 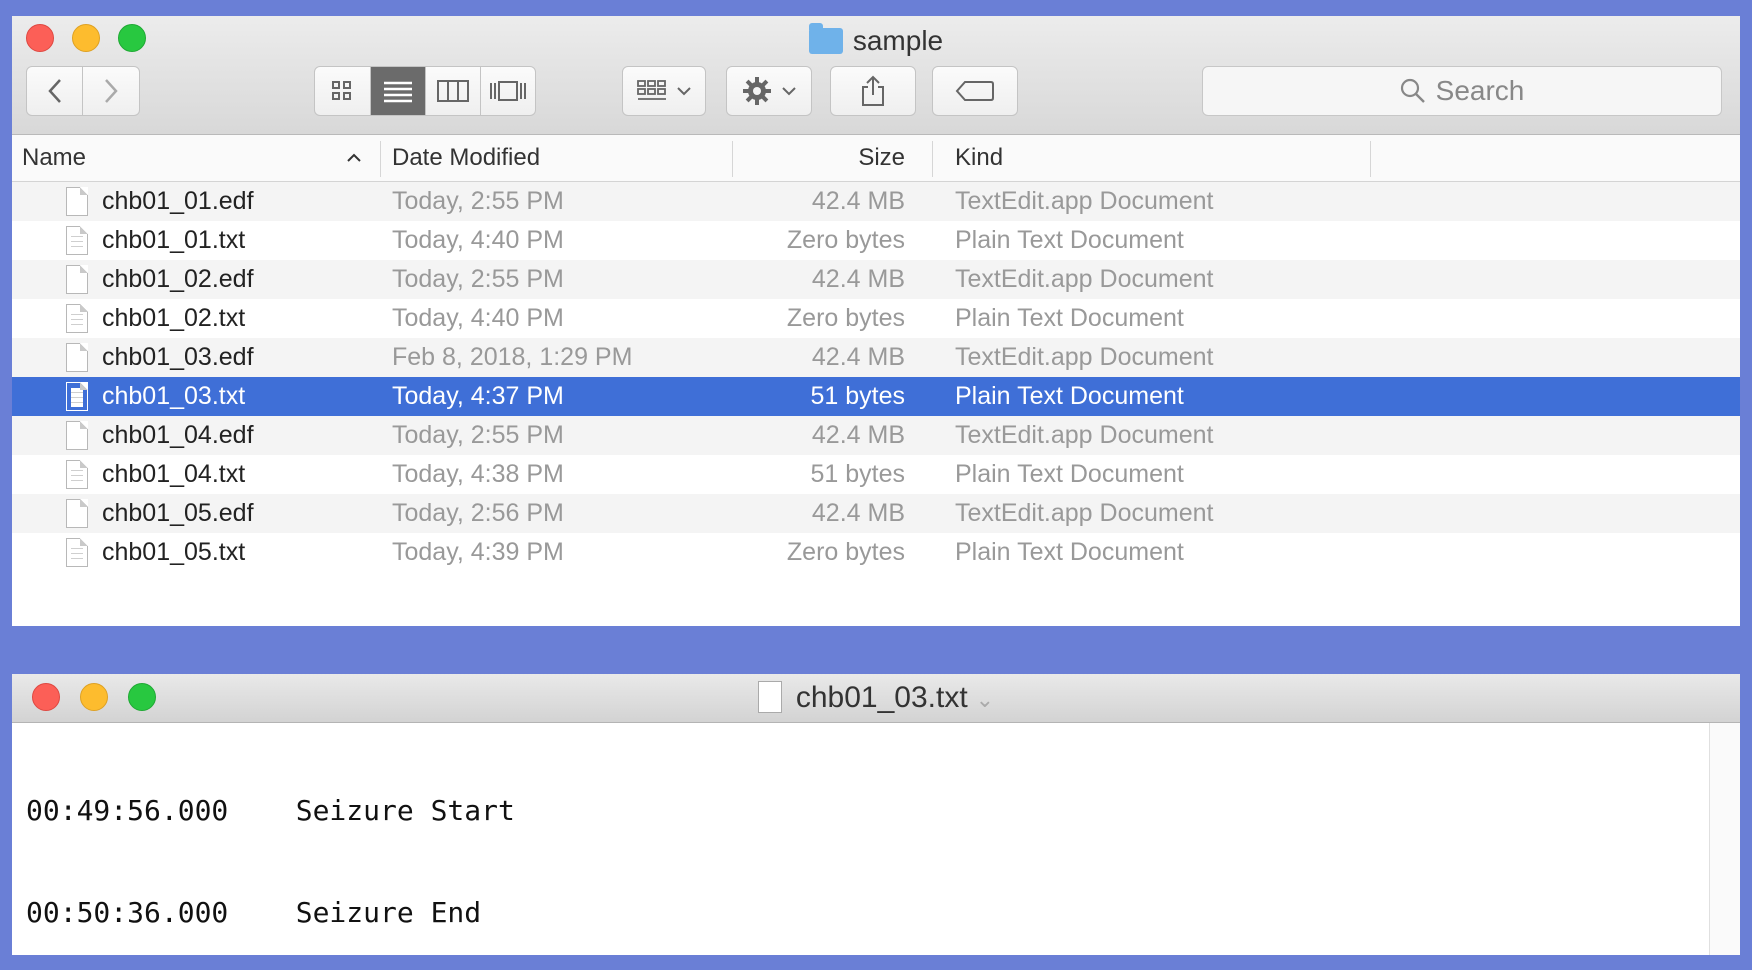 I want to click on view-mode-switcher, so click(x=425, y=91).